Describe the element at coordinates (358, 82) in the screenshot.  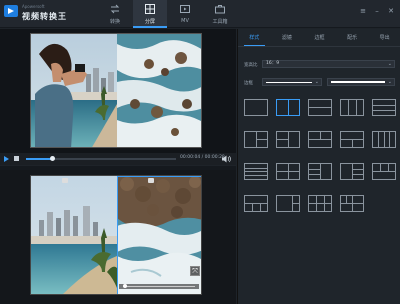
I see `border-color-swatch` at that location.